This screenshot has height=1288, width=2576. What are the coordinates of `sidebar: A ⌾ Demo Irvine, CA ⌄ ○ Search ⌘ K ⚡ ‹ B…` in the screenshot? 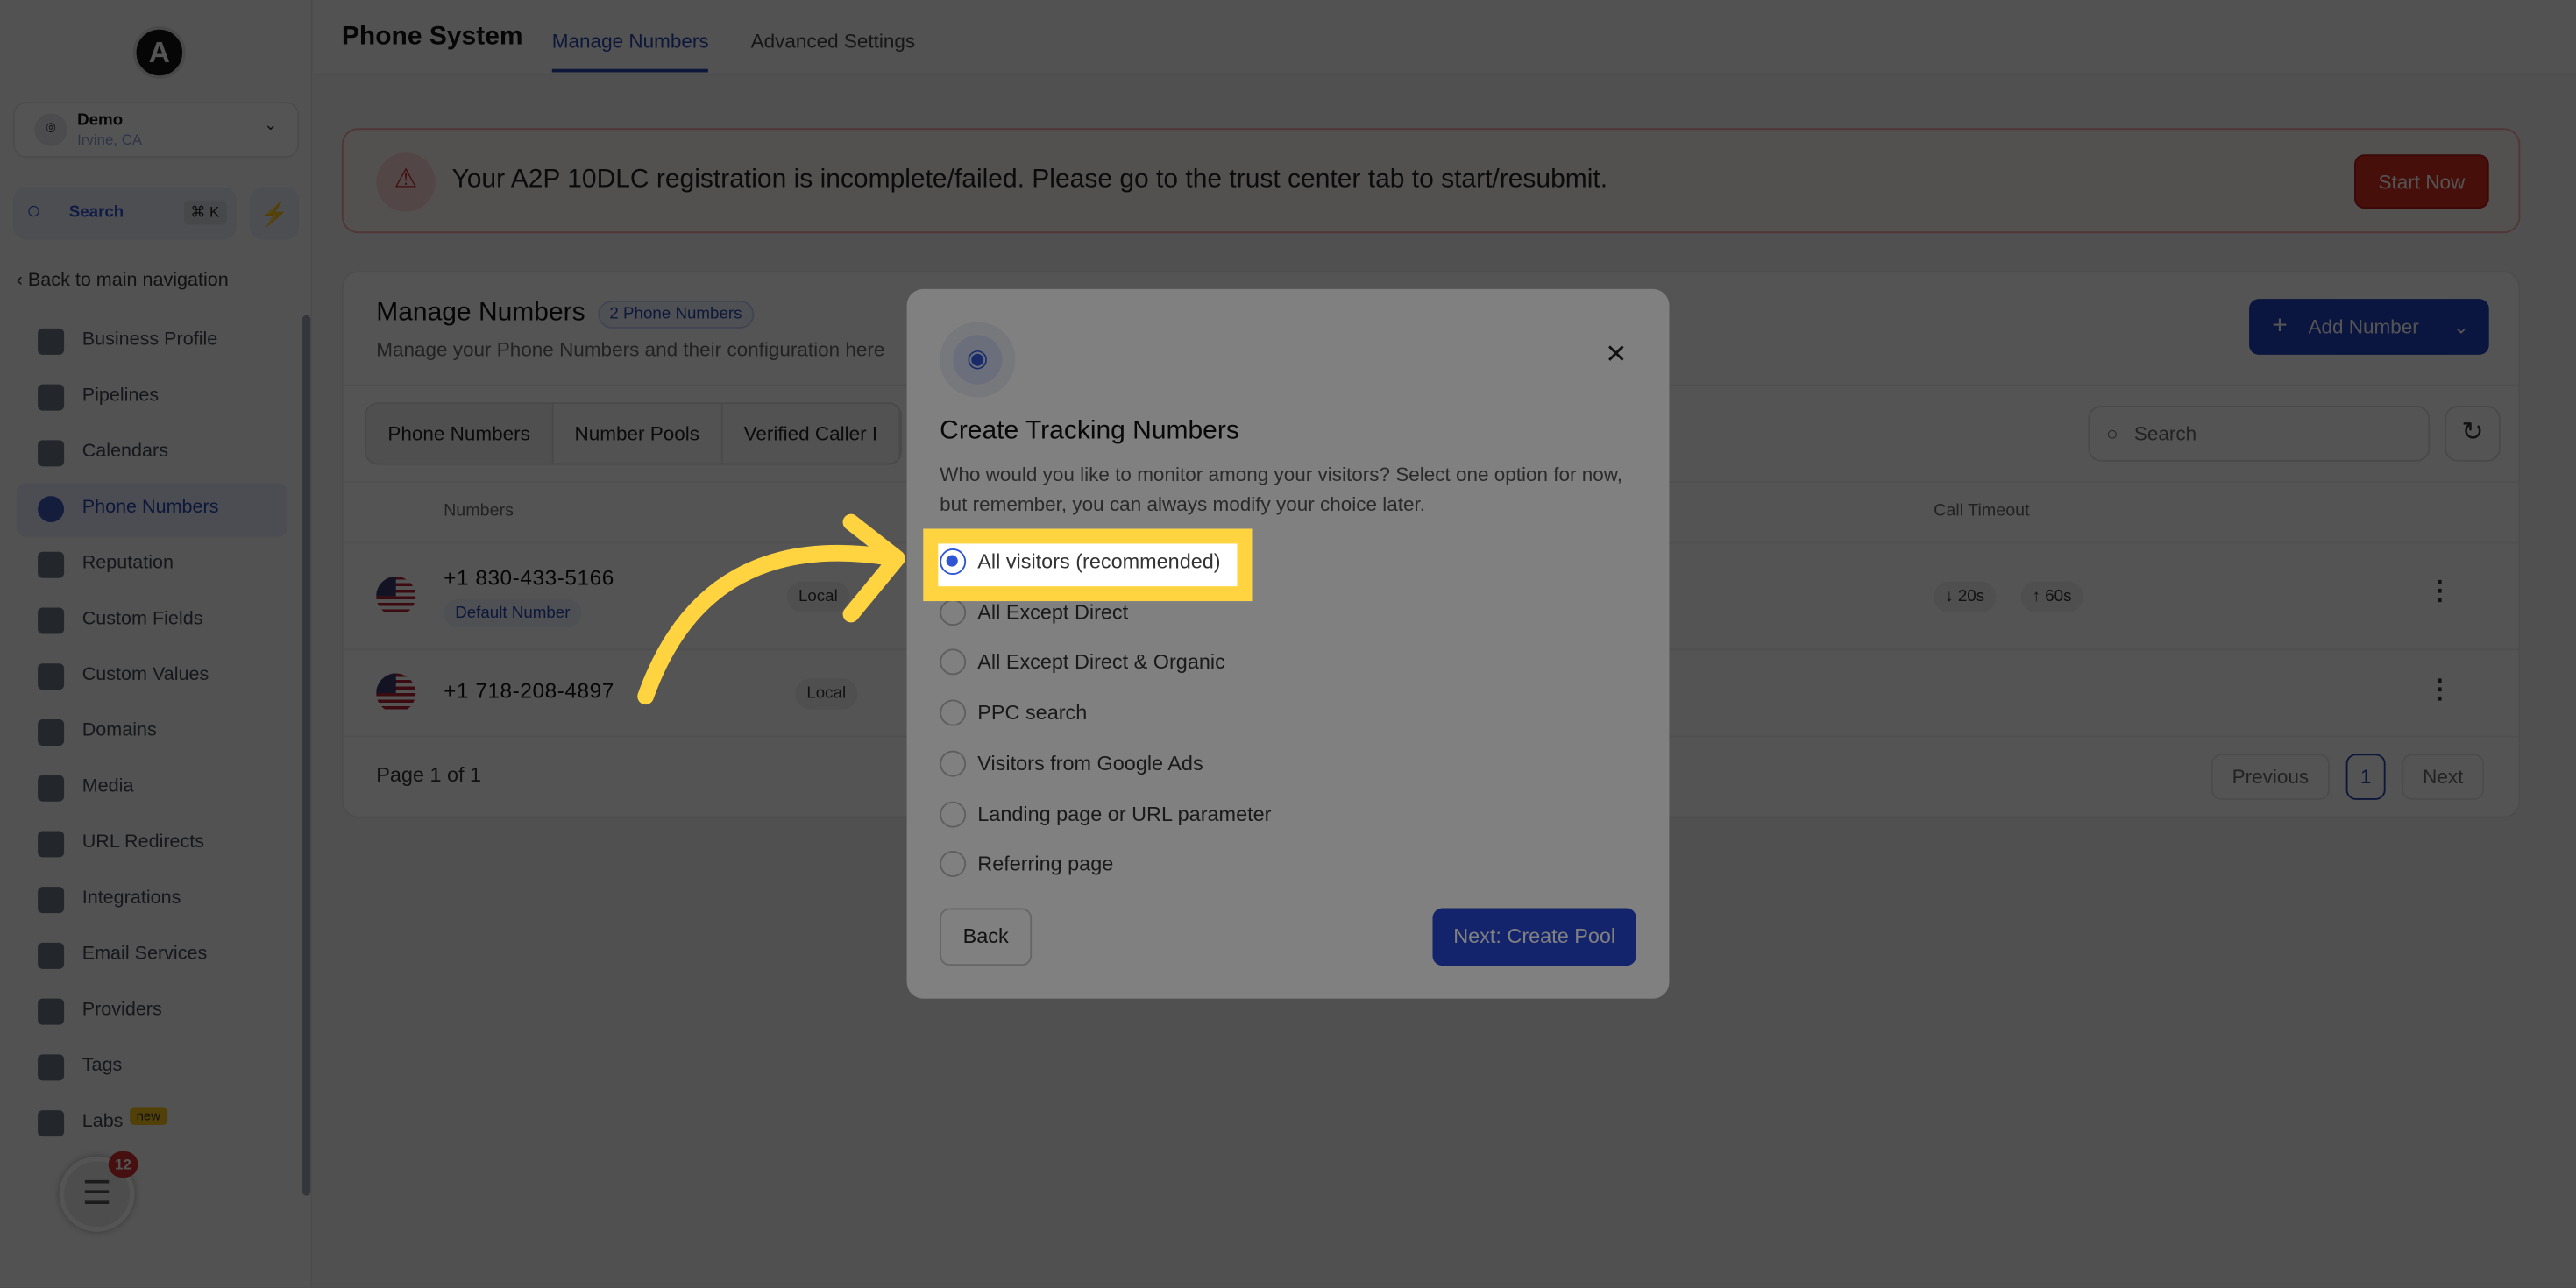 It's located at (156, 644).